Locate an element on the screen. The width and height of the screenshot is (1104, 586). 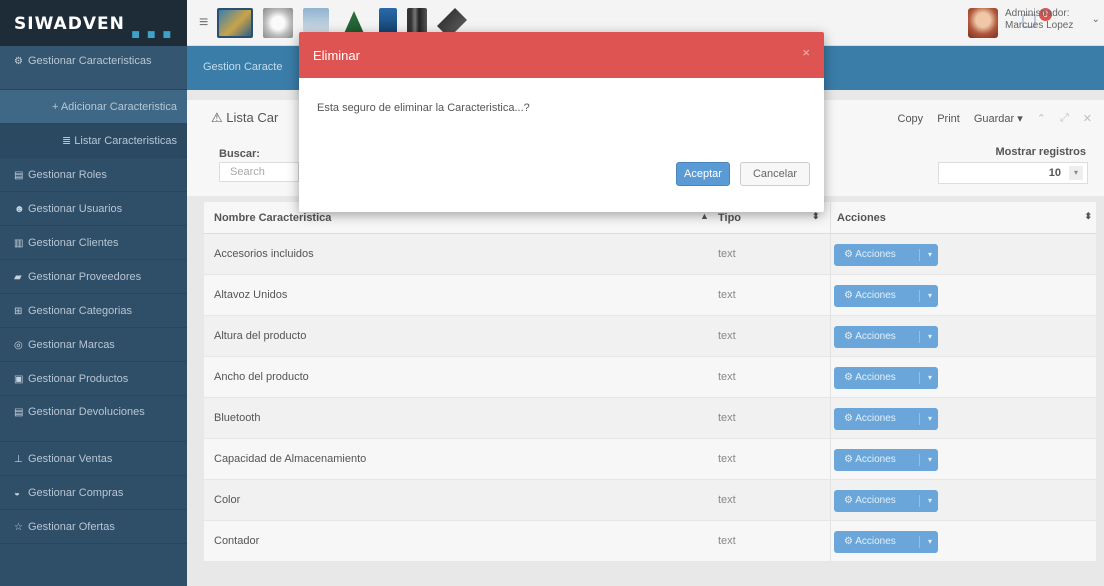
sidebar-item-label: Gestionar Usuarios is located at coordinates (75, 209).